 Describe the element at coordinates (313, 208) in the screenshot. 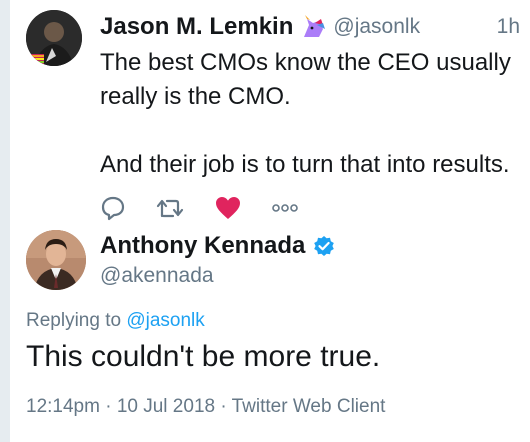

I see `tweet-actions` at that location.